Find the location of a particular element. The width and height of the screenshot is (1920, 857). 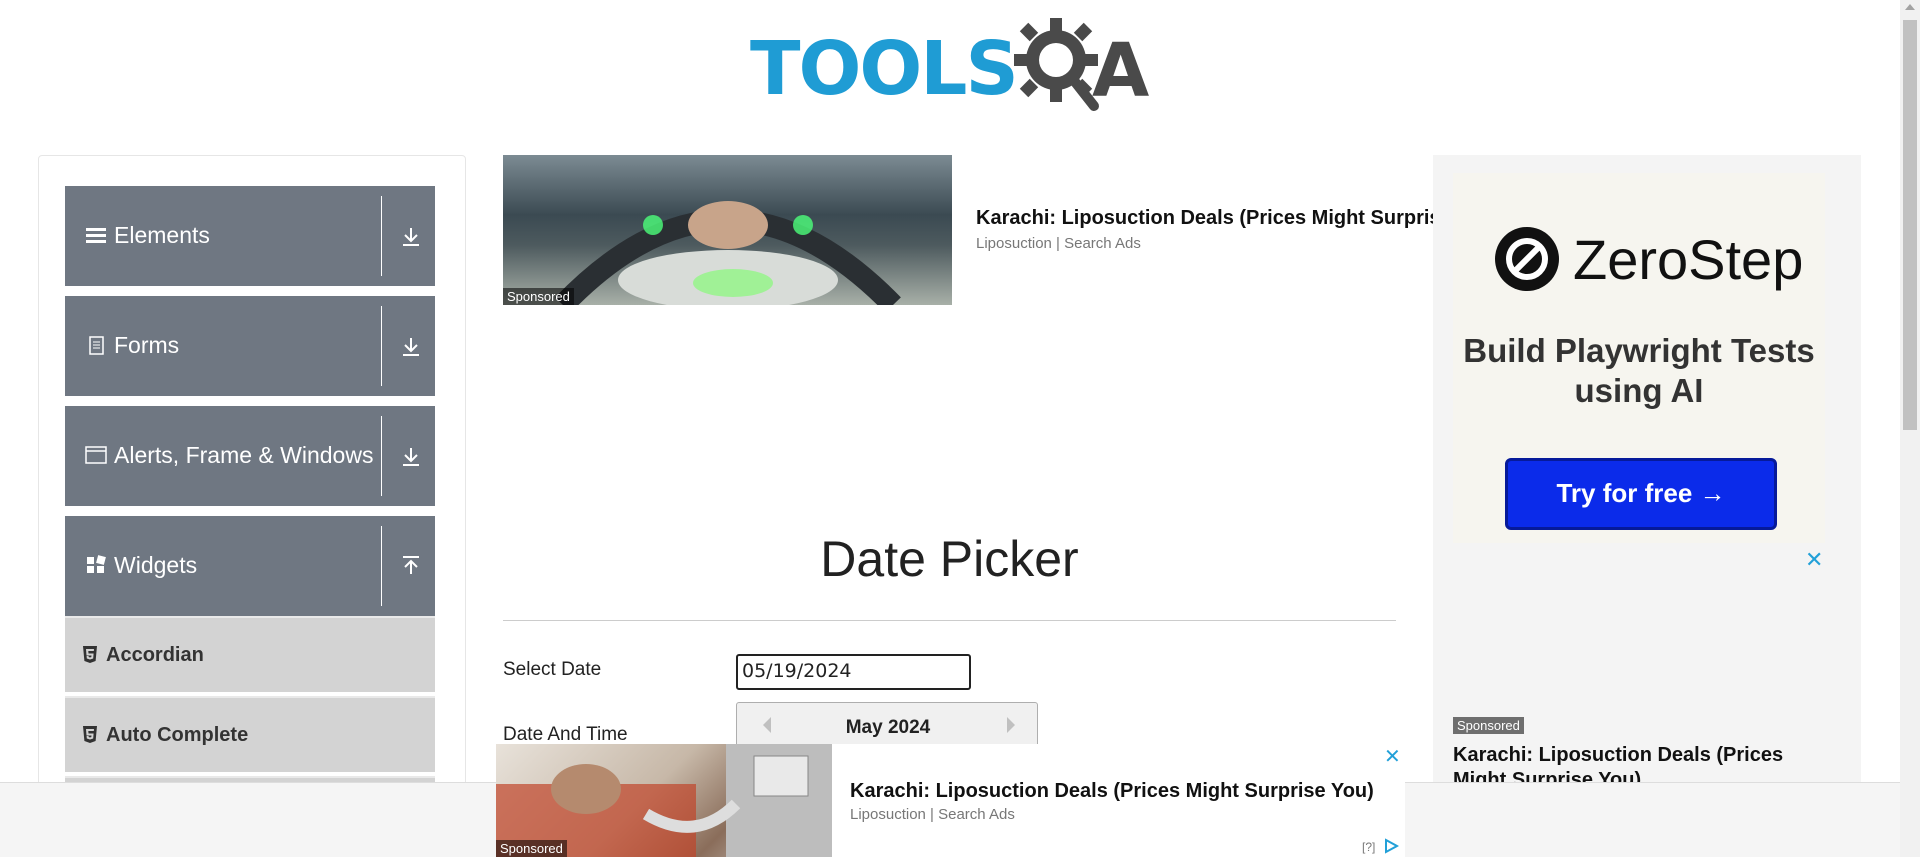

zerostep-brand: ZeroStep is located at coordinates (1688, 259).